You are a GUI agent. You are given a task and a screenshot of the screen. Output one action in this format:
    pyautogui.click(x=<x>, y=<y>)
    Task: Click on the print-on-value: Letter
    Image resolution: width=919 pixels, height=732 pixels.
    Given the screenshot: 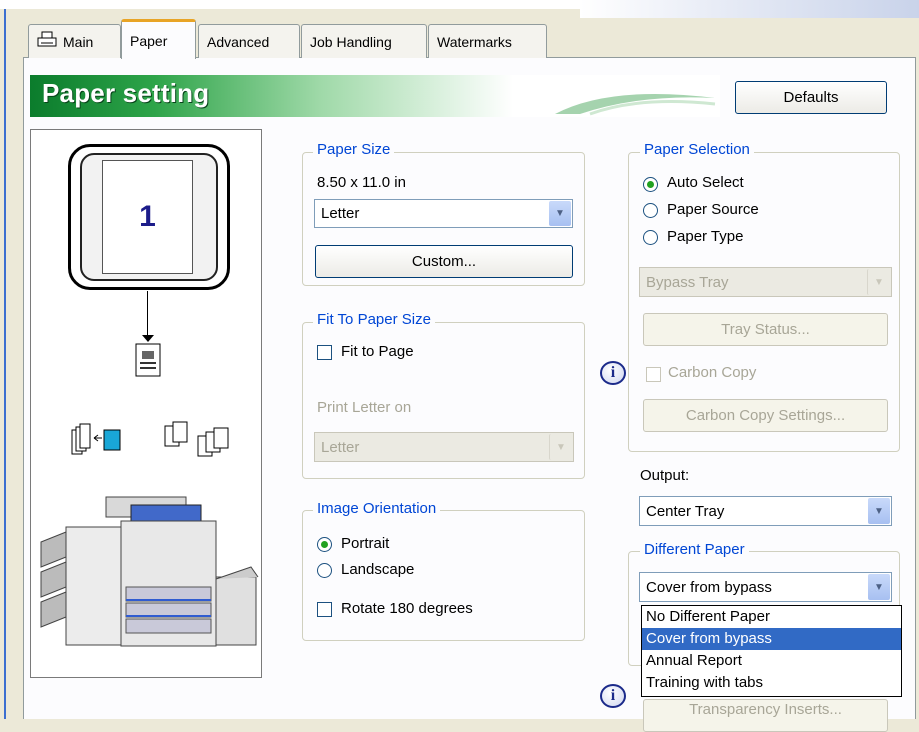 What is the action you would take?
    pyautogui.click(x=340, y=447)
    